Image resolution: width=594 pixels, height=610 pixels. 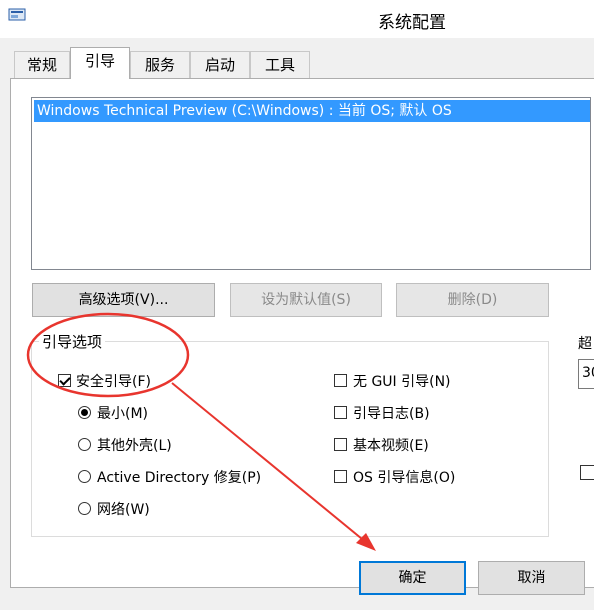 What do you see at coordinates (160, 64) in the screenshot?
I see `tab-services: 服务` at bounding box center [160, 64].